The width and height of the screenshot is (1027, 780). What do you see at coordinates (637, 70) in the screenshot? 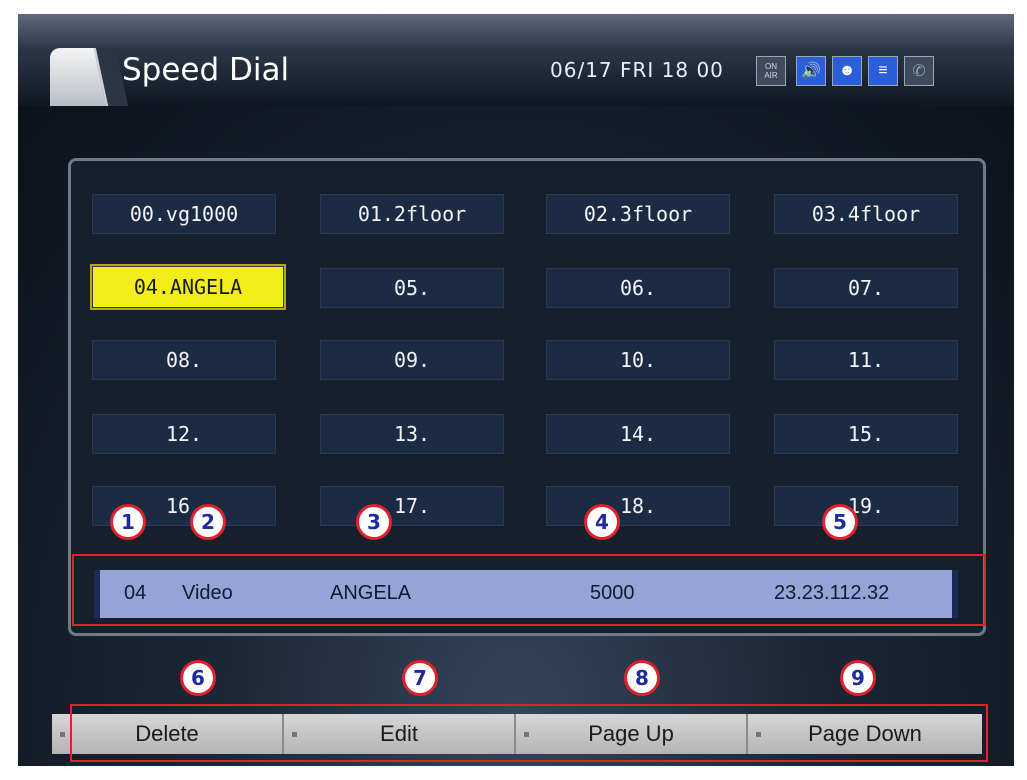
I see `date-time: 06/17 FRI 18 00` at bounding box center [637, 70].